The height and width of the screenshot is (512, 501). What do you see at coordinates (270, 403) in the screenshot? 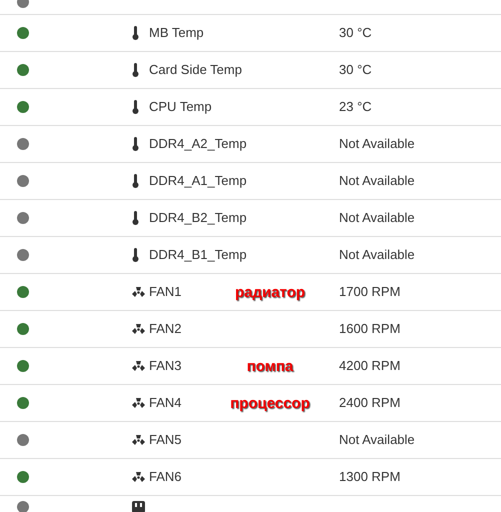
I see `annotation-label: процессор` at bounding box center [270, 403].